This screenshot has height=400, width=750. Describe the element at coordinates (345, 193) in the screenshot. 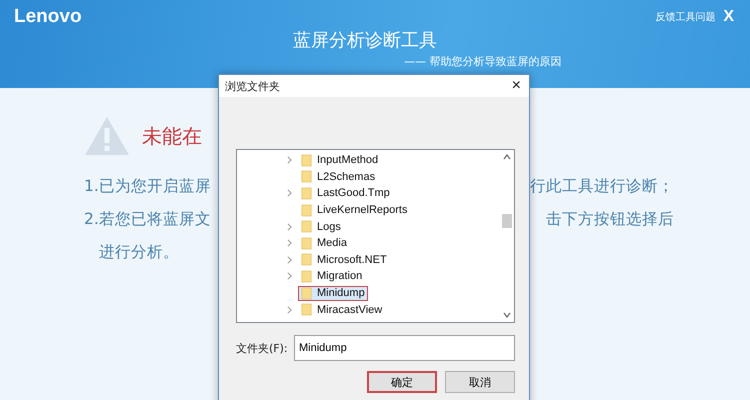

I see `tree-item: LastGood.Tmp` at that location.